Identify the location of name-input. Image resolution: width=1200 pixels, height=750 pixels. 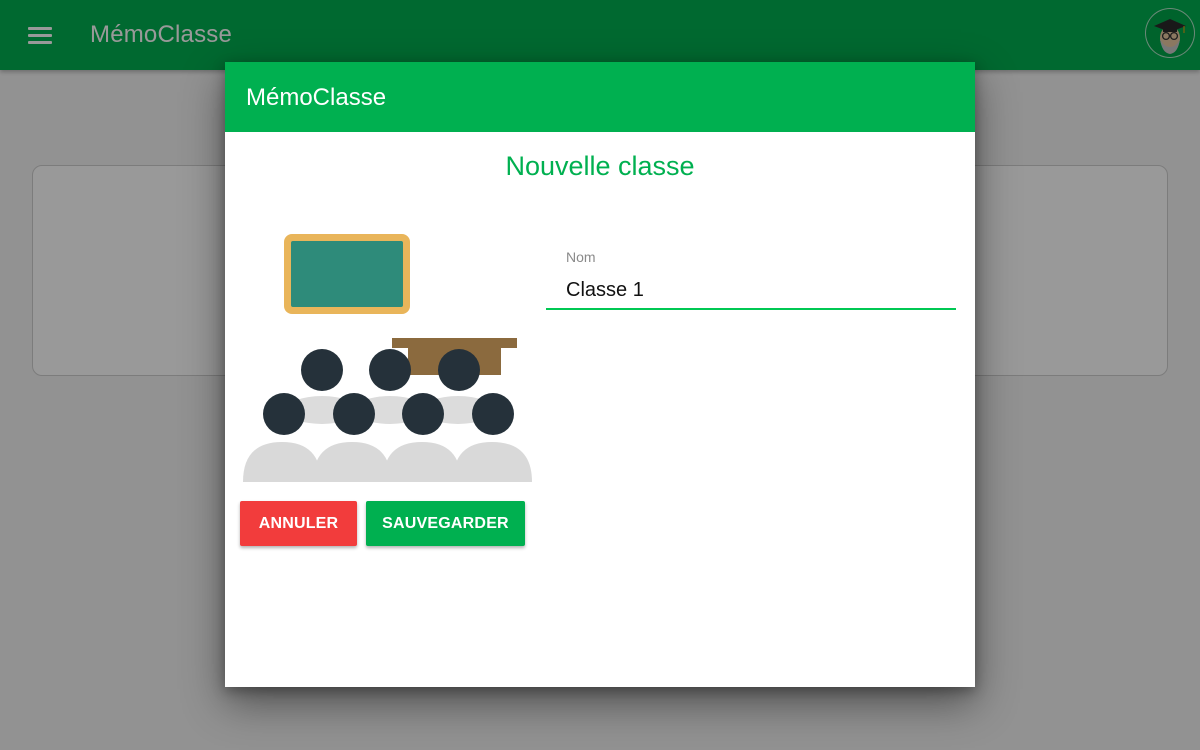
(751, 291).